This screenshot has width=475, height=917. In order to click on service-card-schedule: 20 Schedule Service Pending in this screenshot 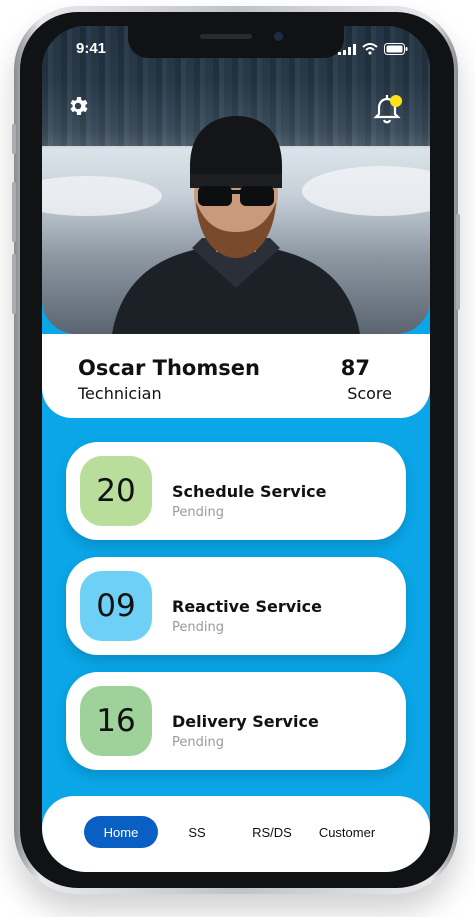, I will do `click(236, 491)`.